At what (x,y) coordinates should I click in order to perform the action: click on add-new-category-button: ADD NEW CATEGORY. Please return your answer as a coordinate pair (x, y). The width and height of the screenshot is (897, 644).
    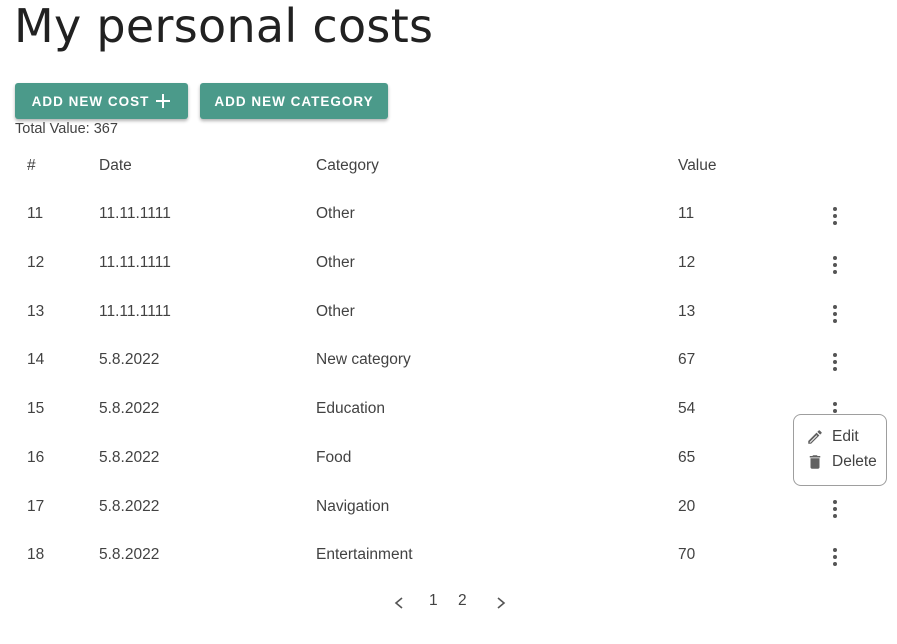
    Looking at the image, I should click on (294, 101).